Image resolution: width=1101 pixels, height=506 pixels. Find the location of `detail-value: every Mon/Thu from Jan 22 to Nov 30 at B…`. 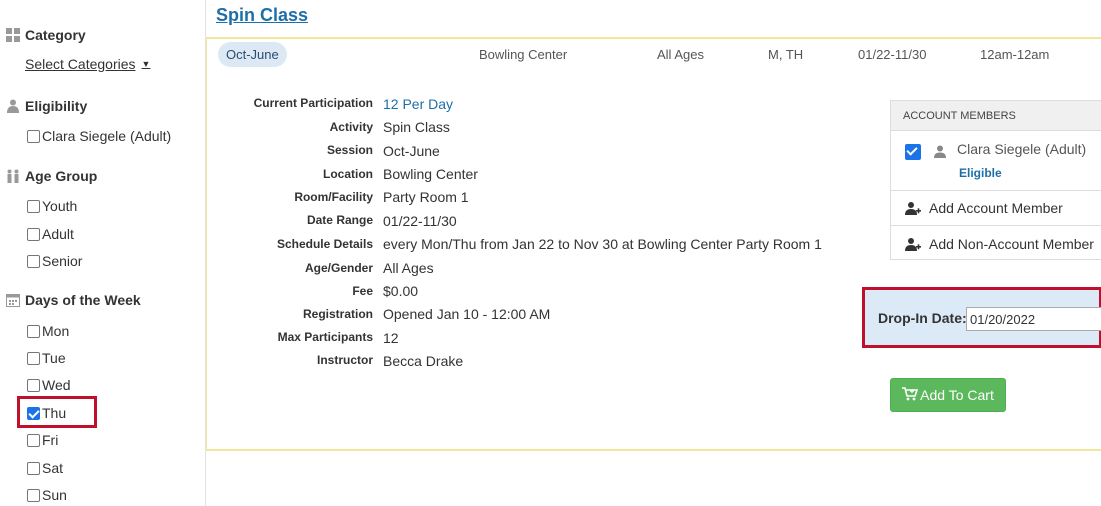

detail-value: every Mon/Thu from Jan 22 to Nov 30 at B… is located at coordinates (602, 244).